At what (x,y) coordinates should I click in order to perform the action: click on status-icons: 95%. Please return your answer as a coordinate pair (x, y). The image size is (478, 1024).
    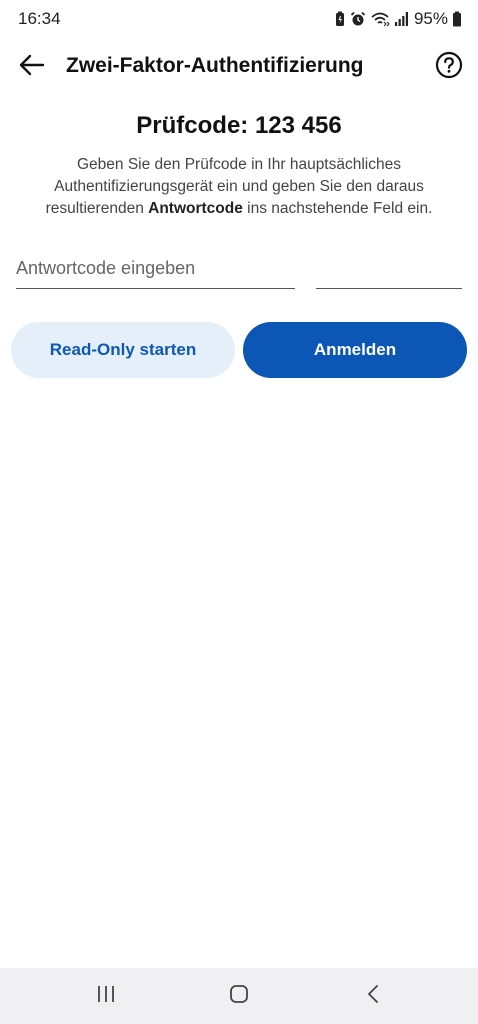
    Looking at the image, I should click on (398, 19).